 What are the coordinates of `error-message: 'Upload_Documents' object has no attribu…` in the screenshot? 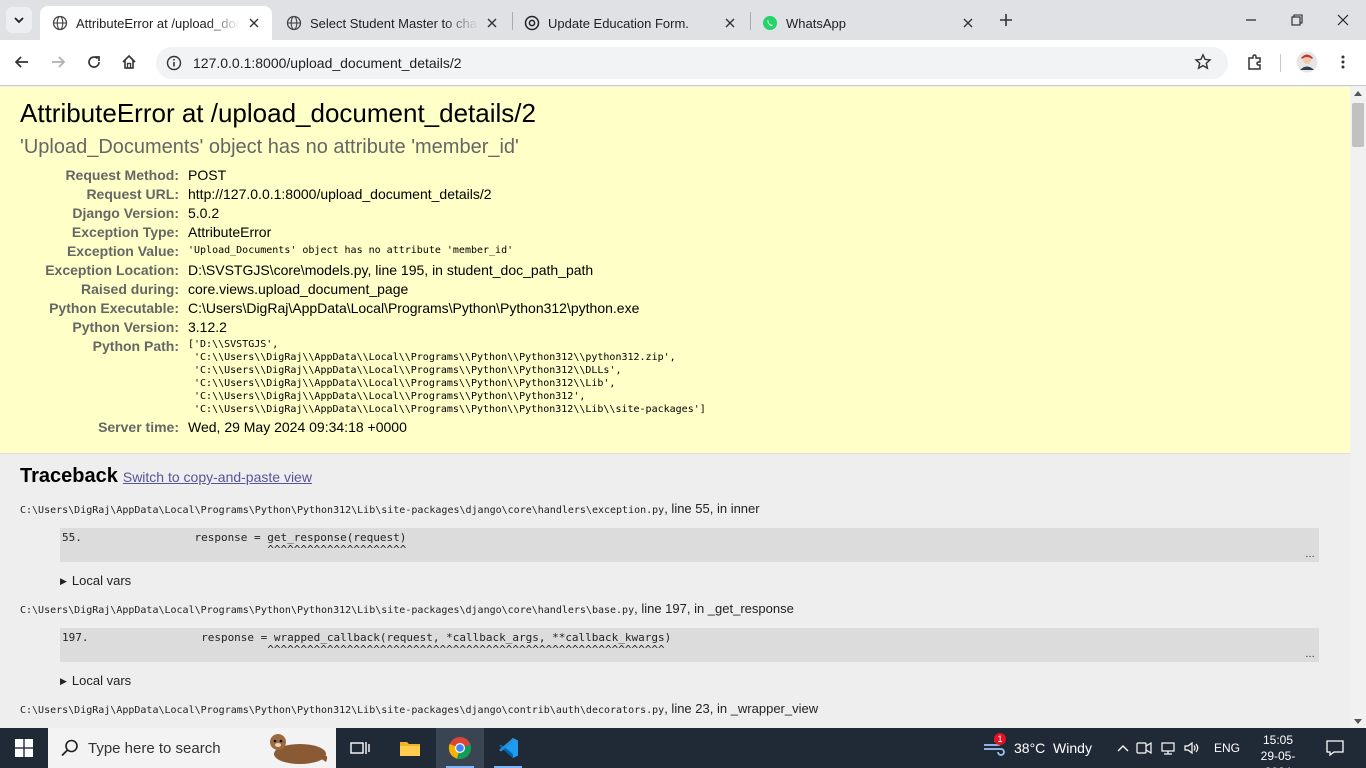 It's located at (269, 147).